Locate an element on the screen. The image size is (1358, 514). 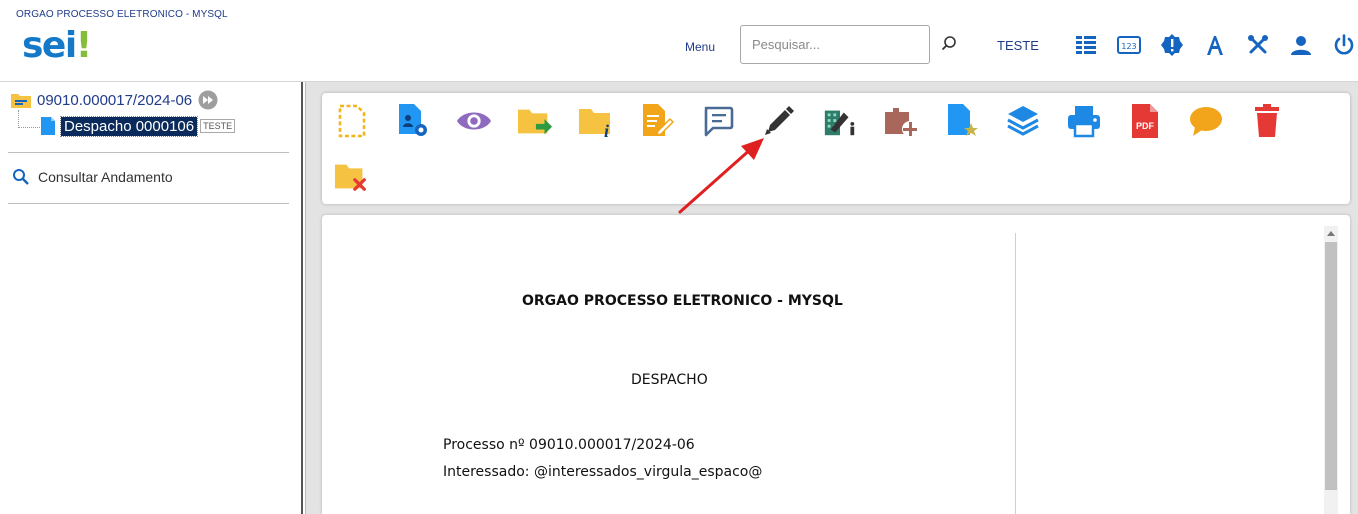
document-label: Despacho 0000106 is located at coordinates (129, 126).